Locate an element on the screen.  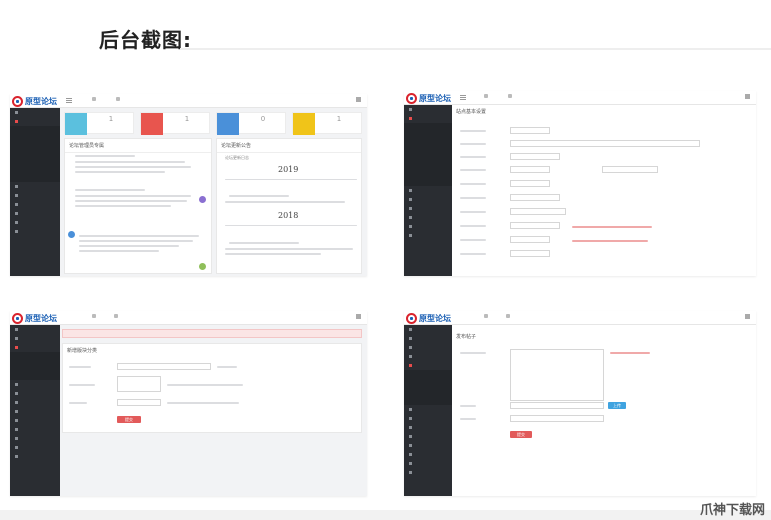
image-url-input is located at coordinates (557, 405).